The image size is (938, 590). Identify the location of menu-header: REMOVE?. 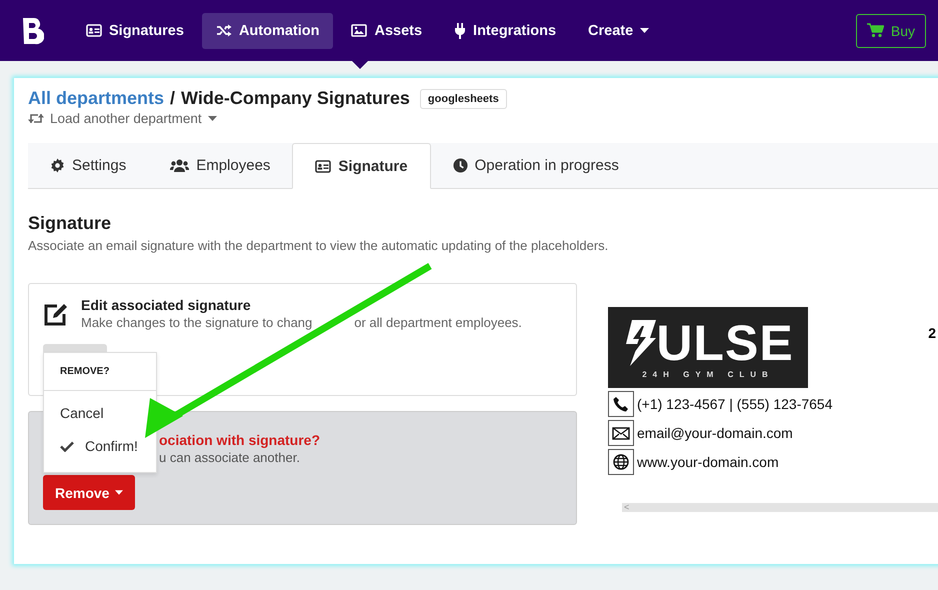
(100, 372).